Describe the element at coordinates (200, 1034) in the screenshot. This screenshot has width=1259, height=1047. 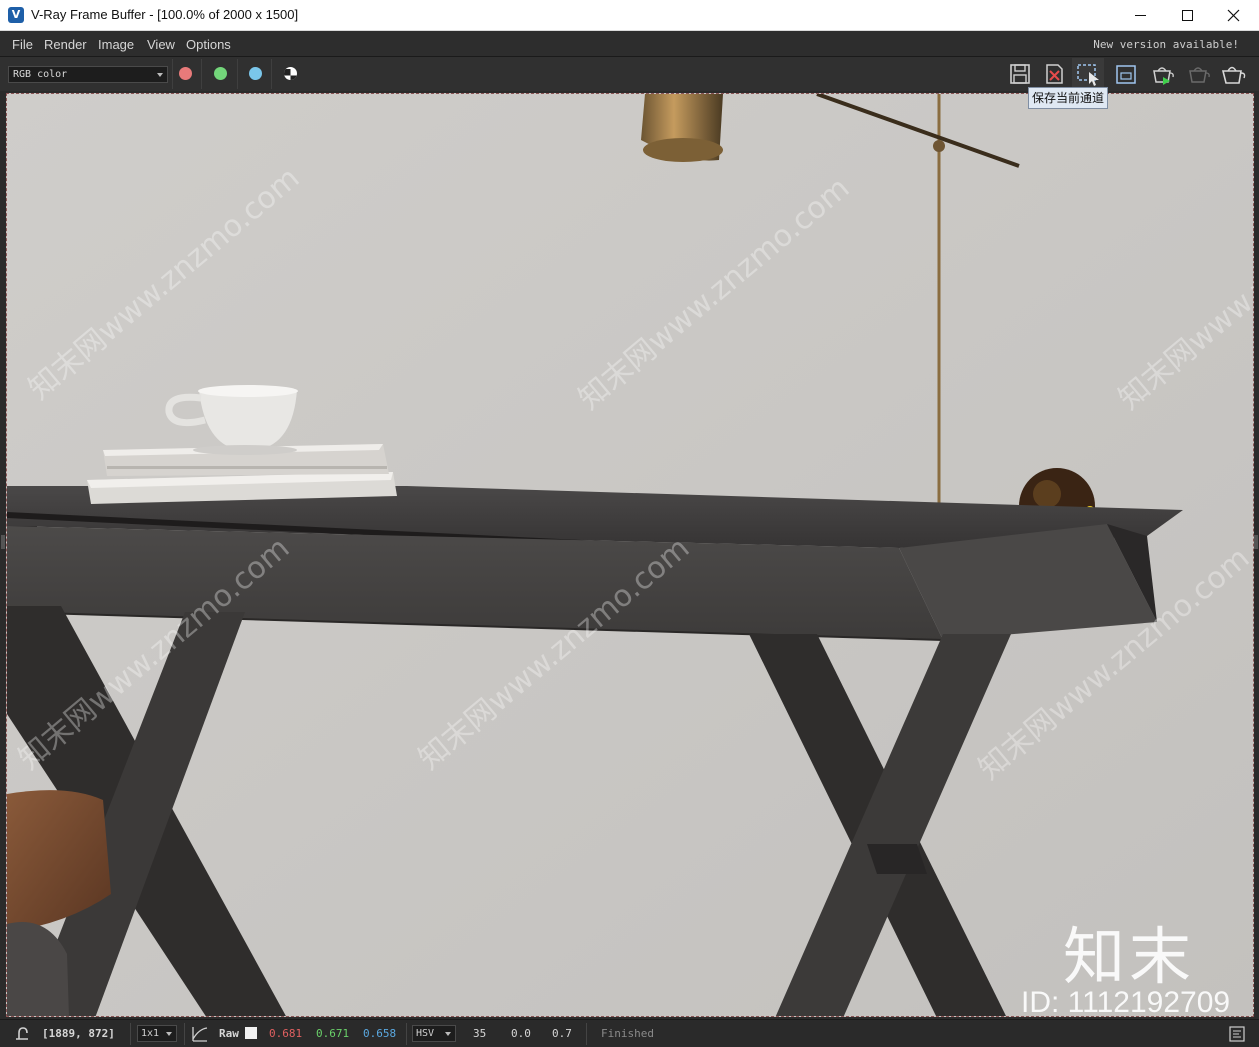
I see `curve-icon` at that location.